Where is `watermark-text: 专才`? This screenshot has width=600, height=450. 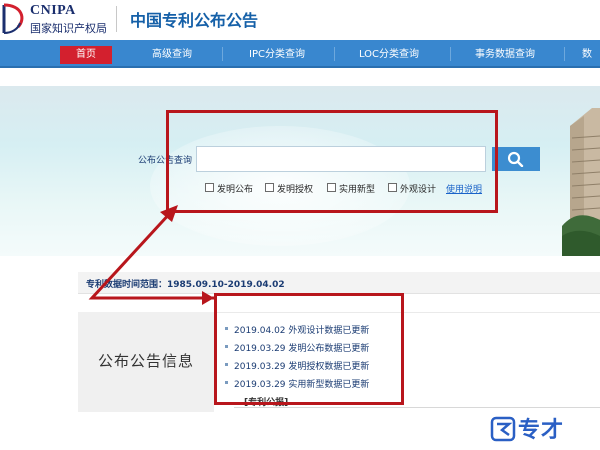 watermark-text: 专才 is located at coordinates (541, 430).